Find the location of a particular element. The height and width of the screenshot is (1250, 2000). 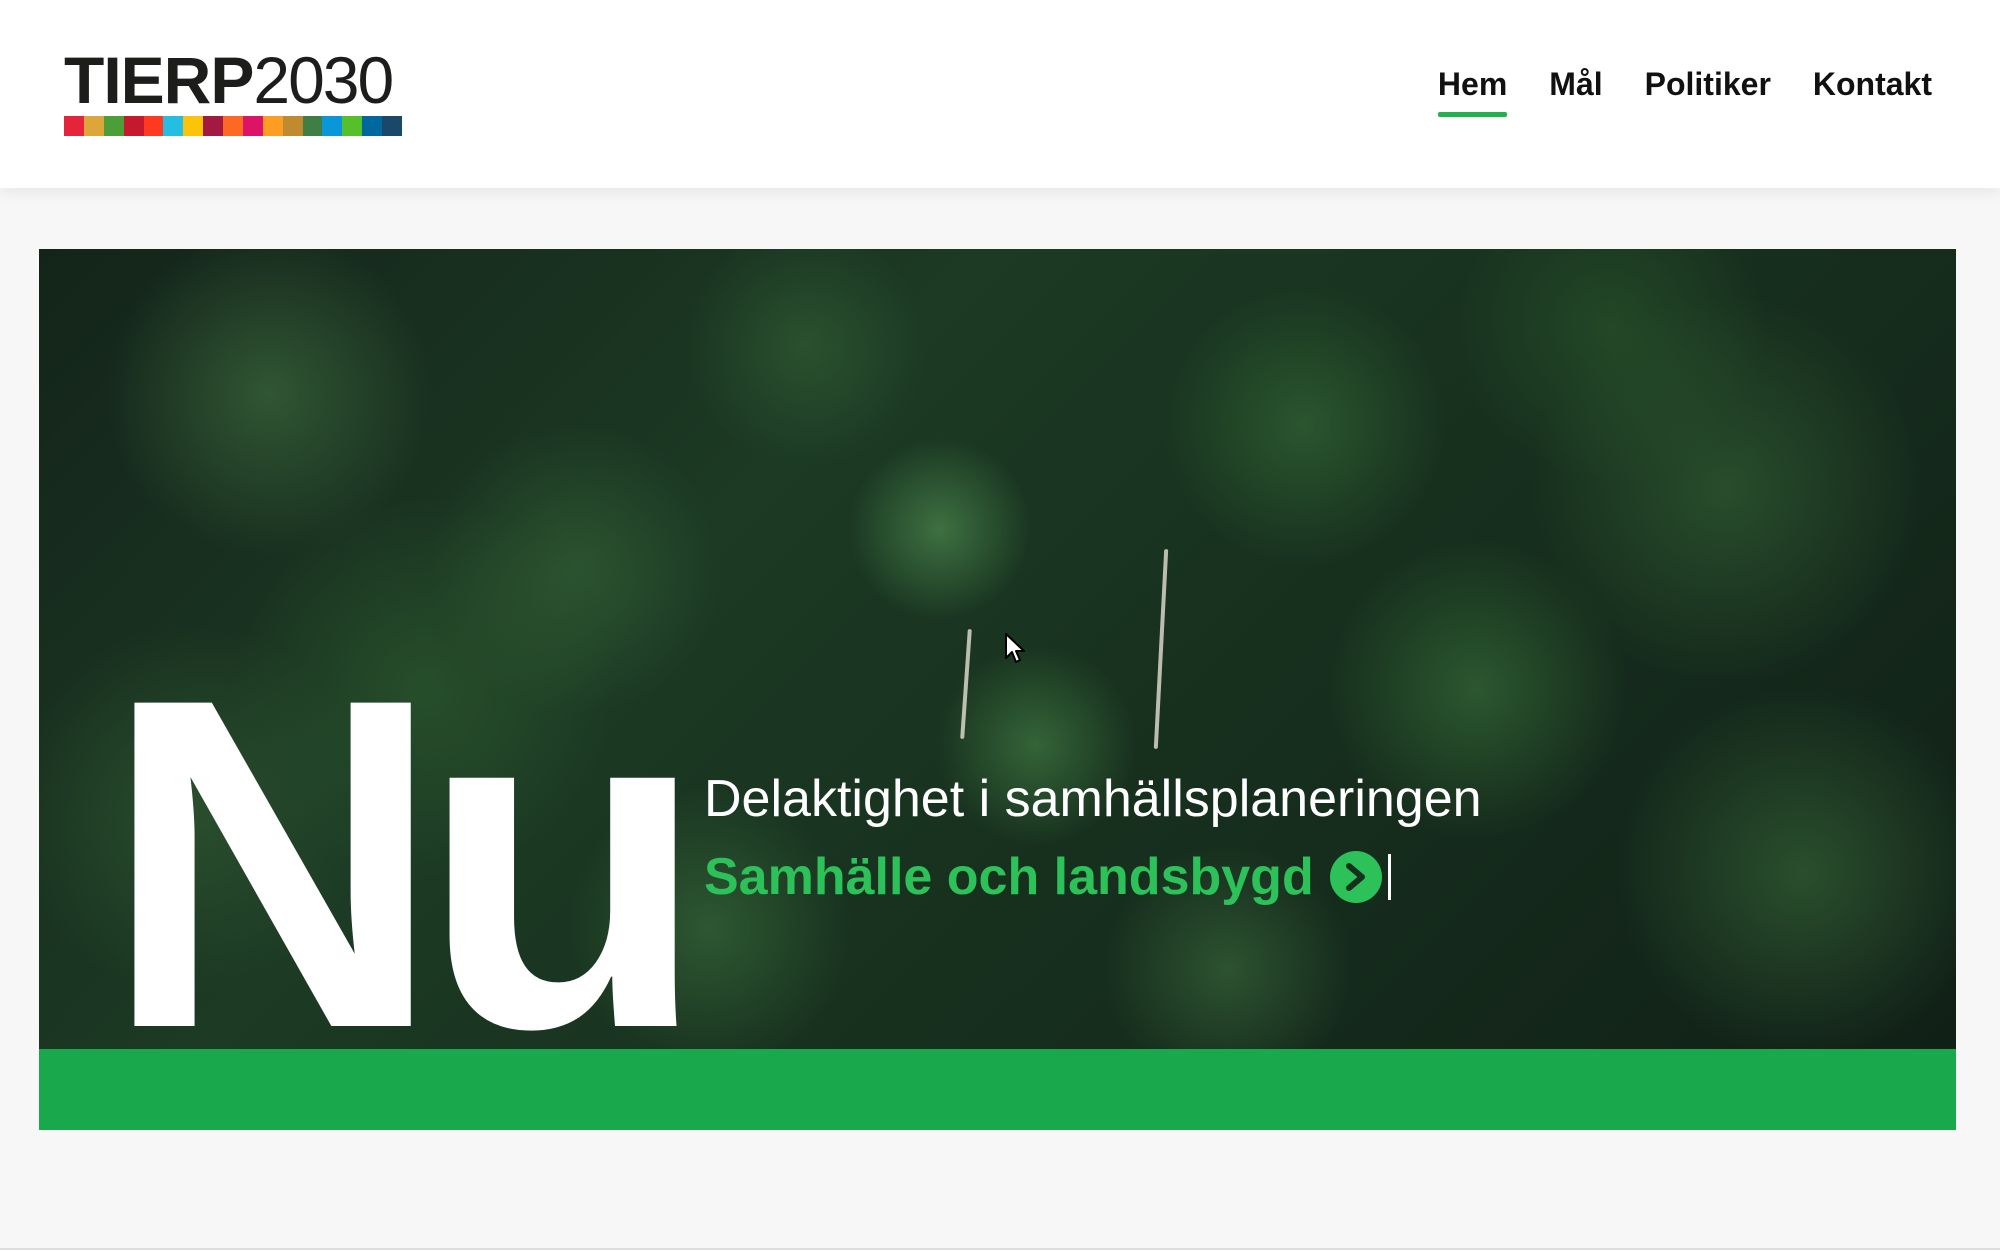

logo-wordmark: TIERP2030 is located at coordinates (229, 80).